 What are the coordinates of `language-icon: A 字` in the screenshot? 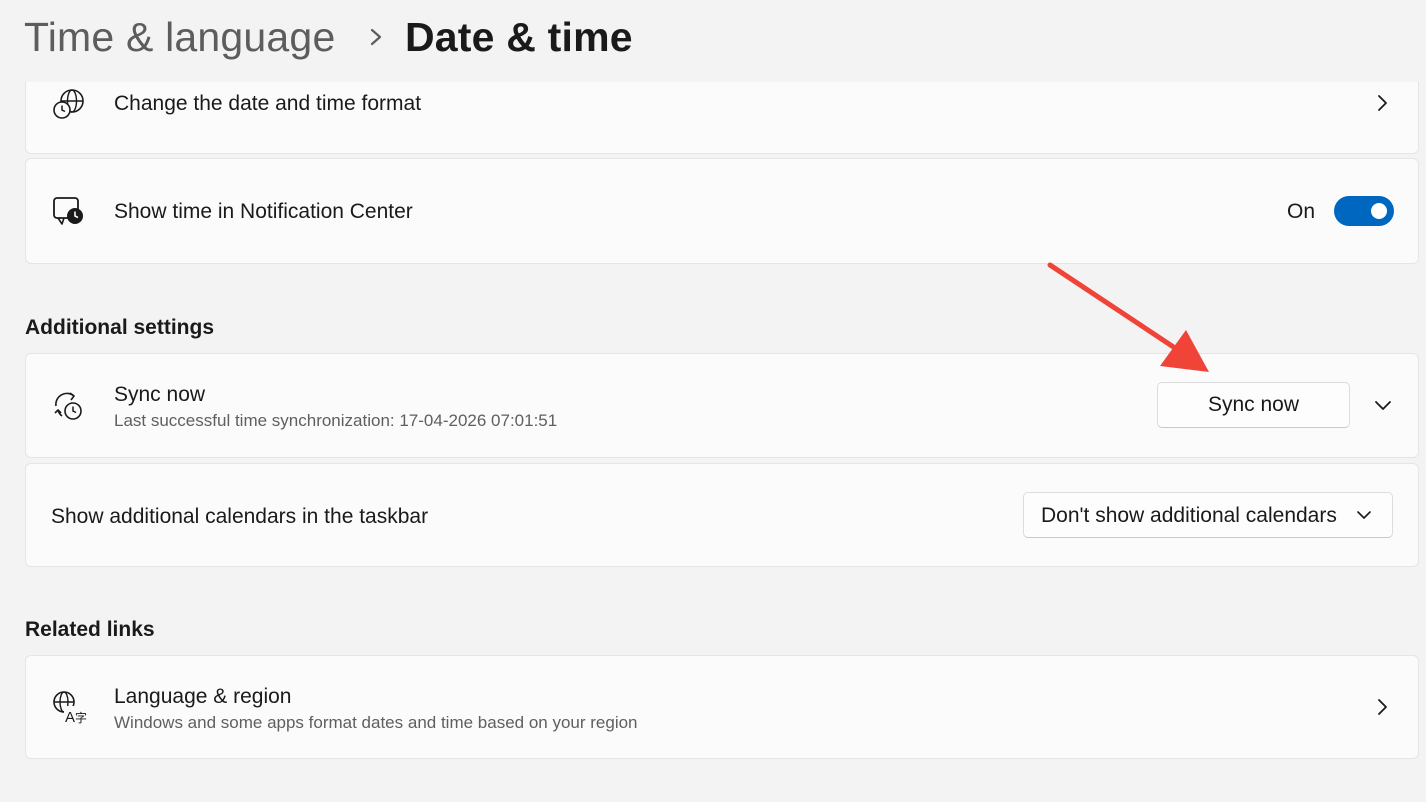 It's located at (70, 708).